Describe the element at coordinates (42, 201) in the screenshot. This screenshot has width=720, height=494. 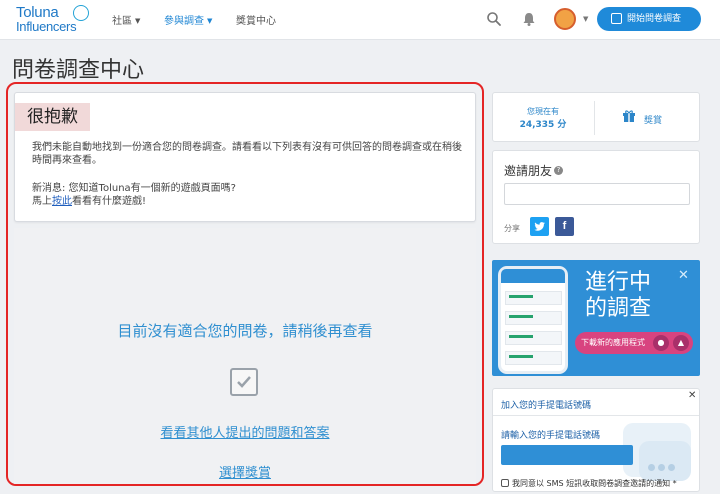
I see `news-prefix: 馬上` at that location.